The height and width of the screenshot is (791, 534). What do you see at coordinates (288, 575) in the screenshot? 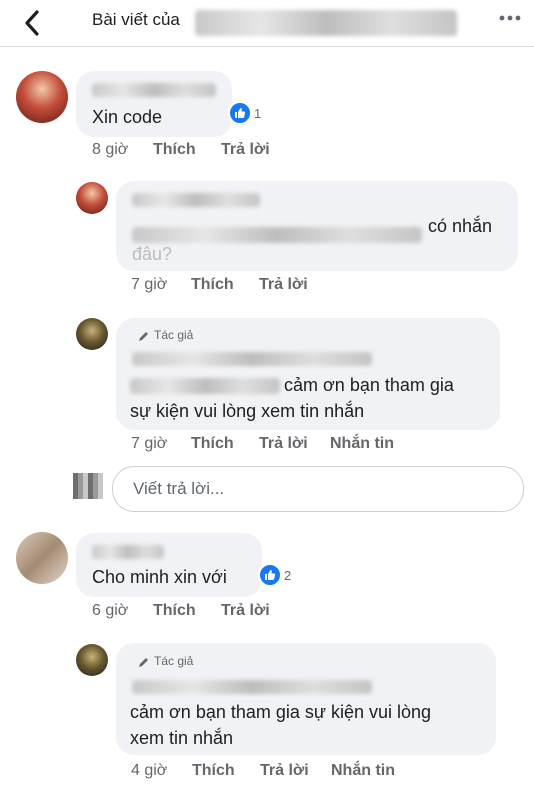
I see `reaction-count: 2` at bounding box center [288, 575].